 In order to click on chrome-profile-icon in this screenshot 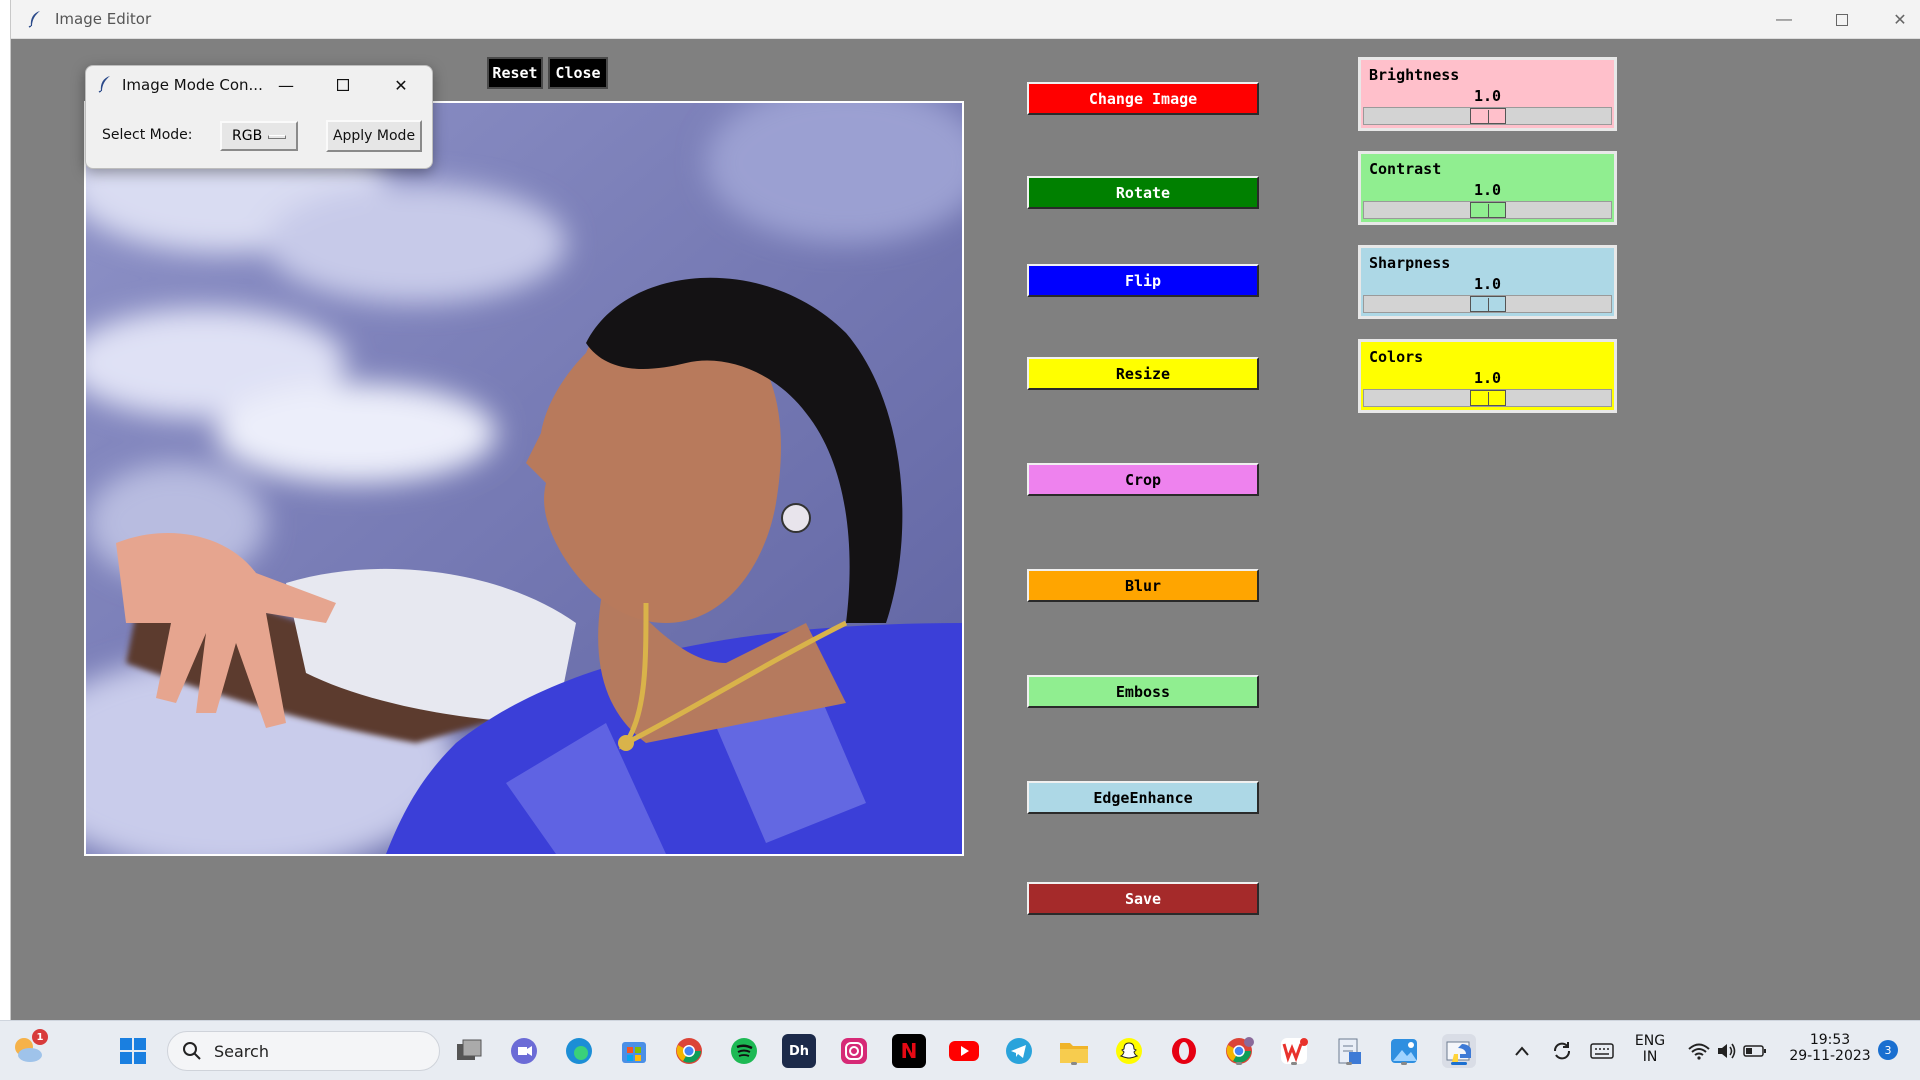, I will do `click(1239, 1051)`.